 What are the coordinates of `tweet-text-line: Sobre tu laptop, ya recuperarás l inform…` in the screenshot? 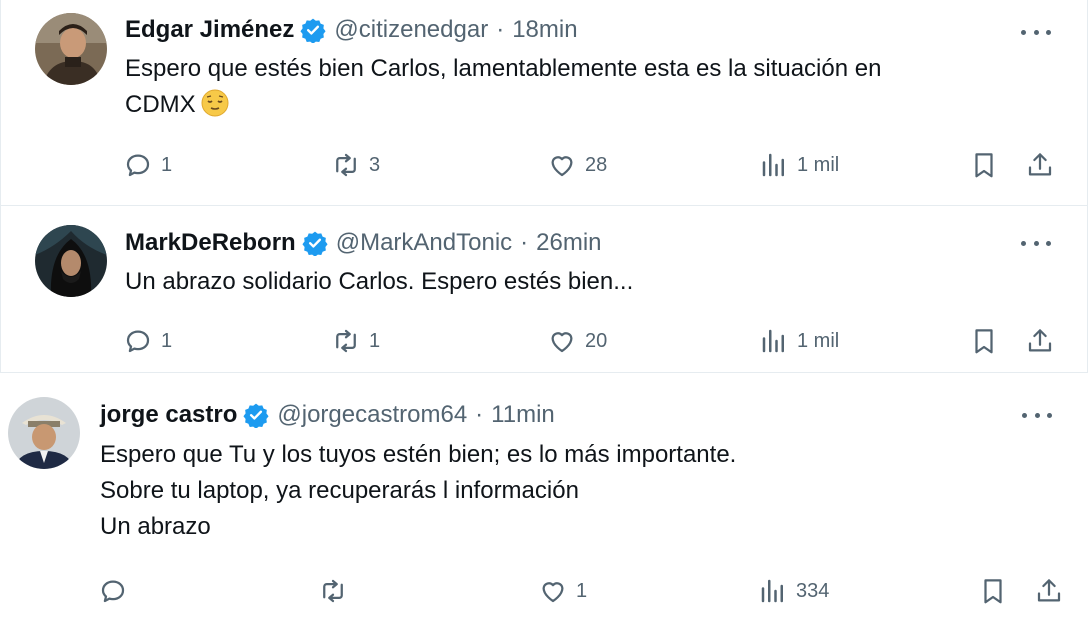 It's located at (339, 490).